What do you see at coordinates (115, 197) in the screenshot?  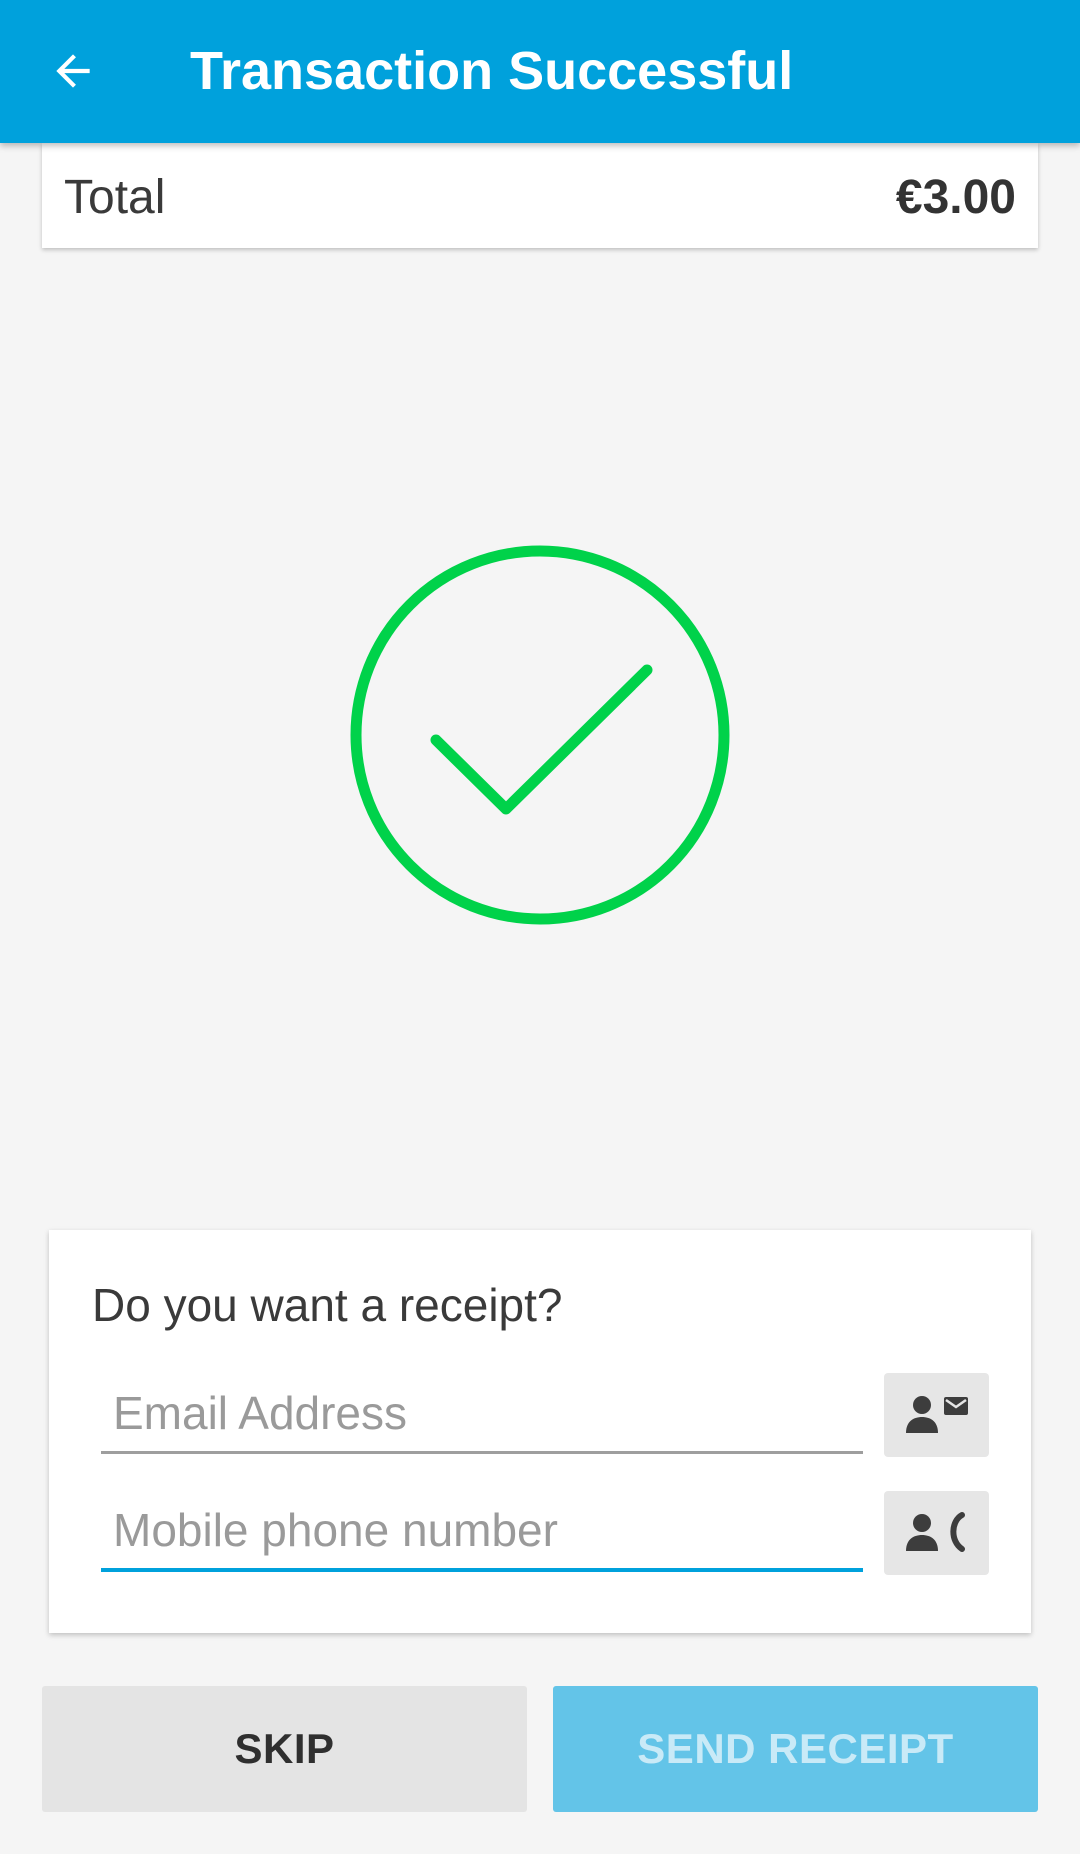 I see `total-label: Total` at bounding box center [115, 197].